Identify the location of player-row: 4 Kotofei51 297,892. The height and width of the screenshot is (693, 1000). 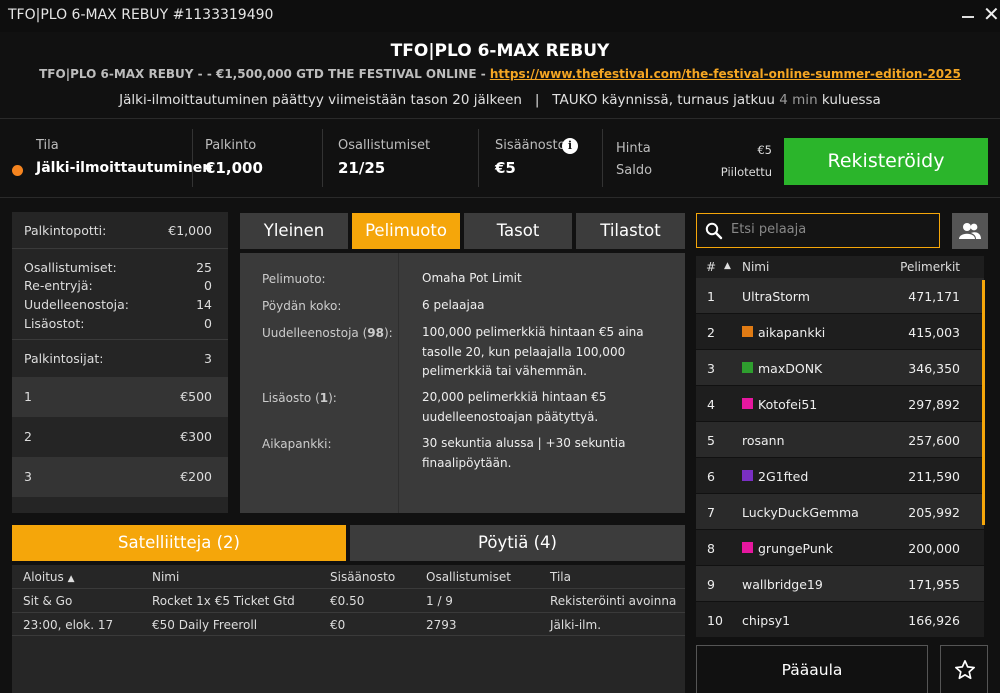
(840, 403).